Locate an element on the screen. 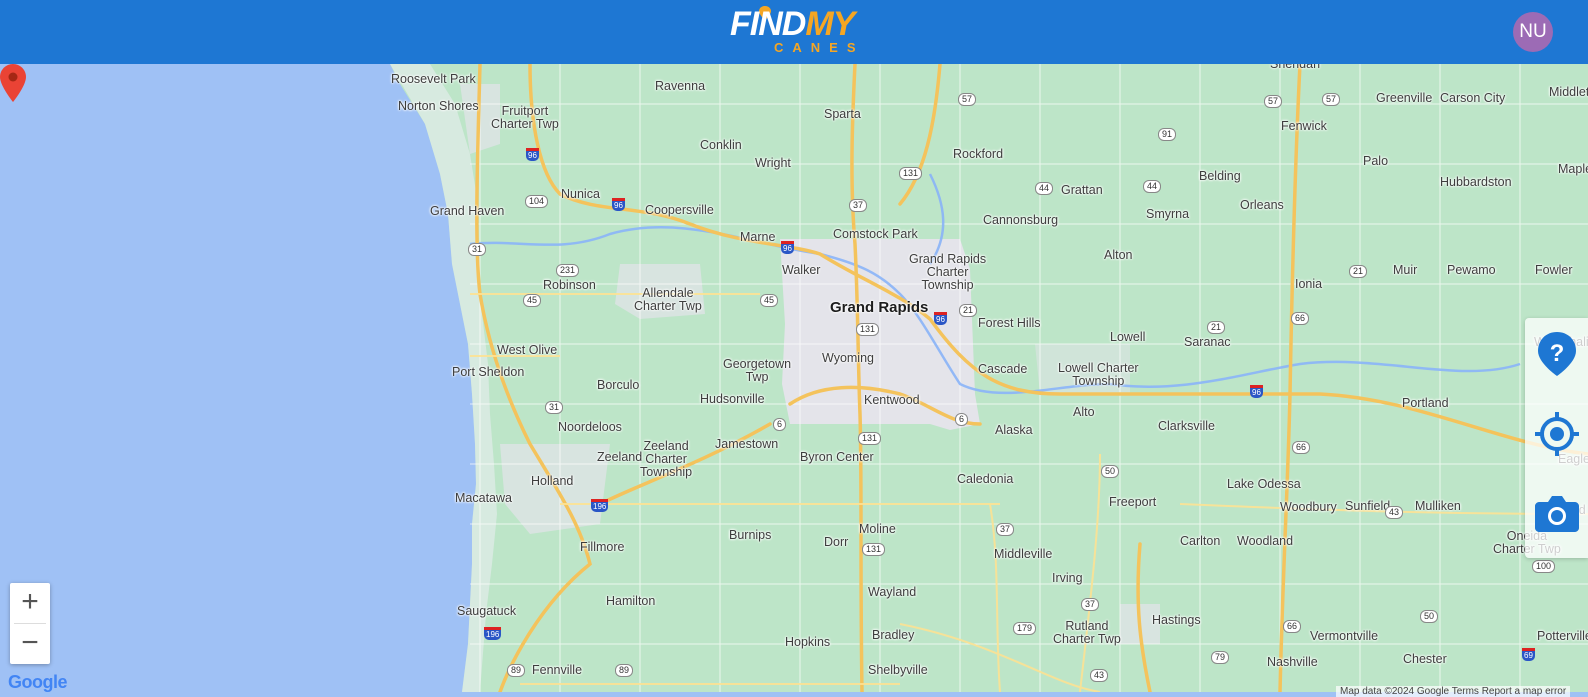 Image resolution: width=1588 pixels, height=697 pixels. place-label: Saranac is located at coordinates (1207, 342).